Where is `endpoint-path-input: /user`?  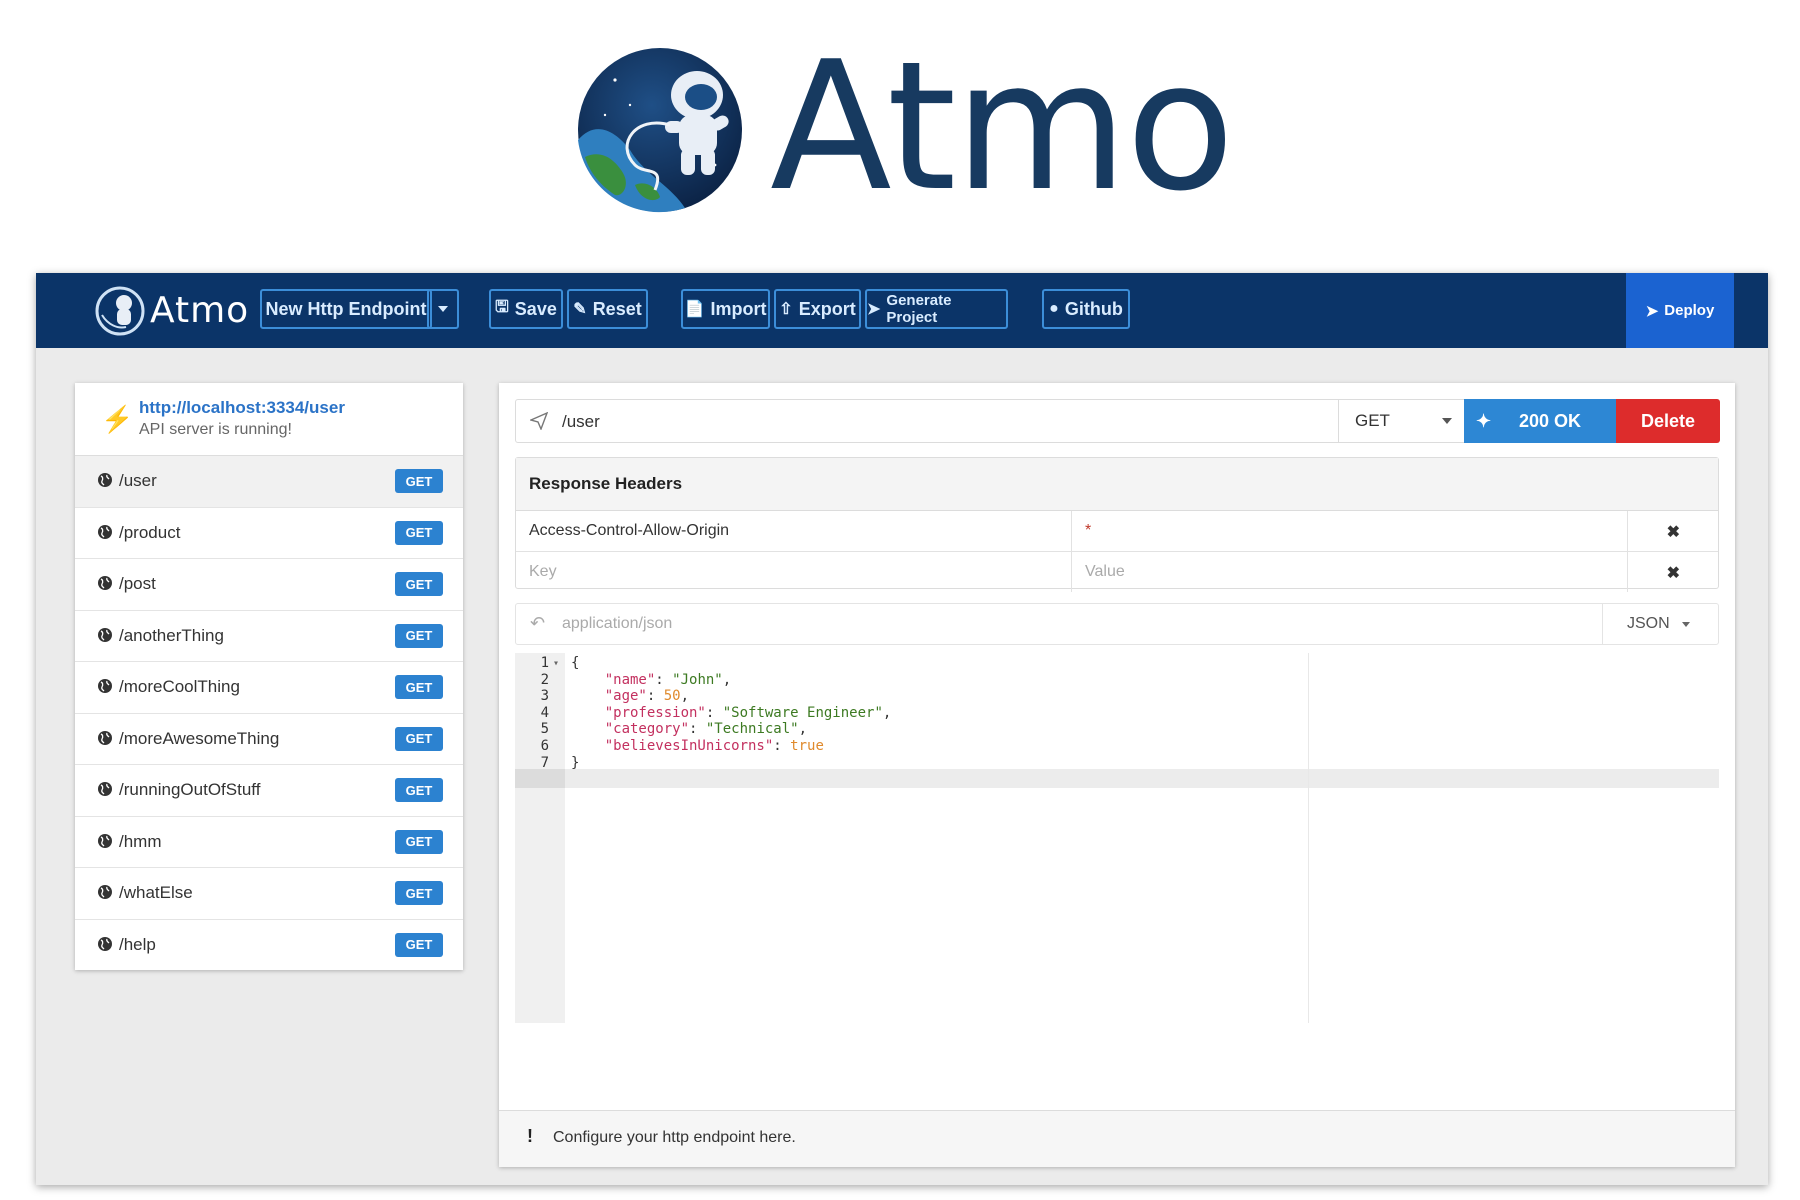
endpoint-path-input: /user is located at coordinates (581, 422).